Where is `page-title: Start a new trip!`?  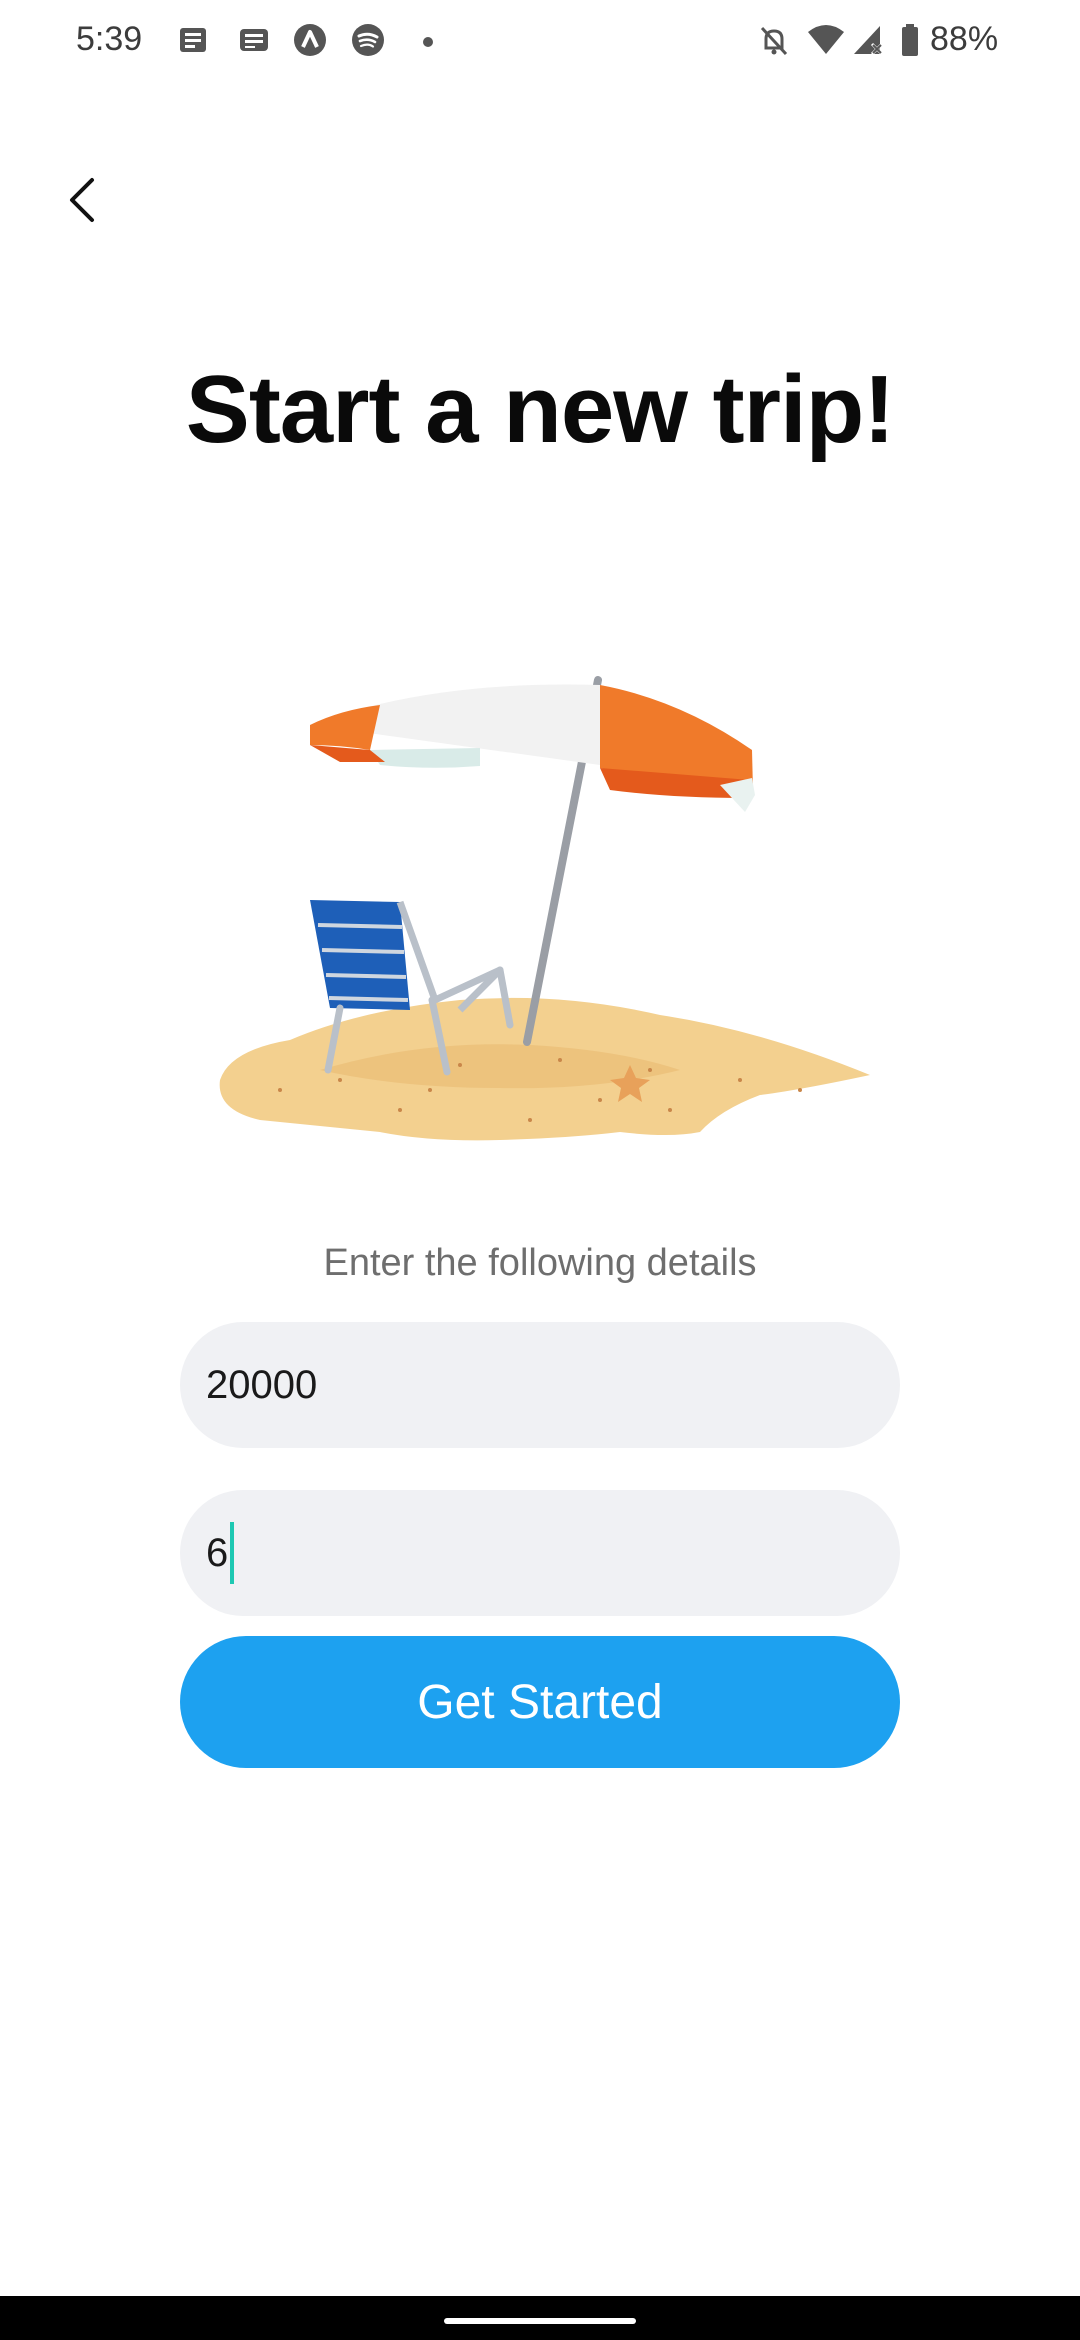 page-title: Start a new trip! is located at coordinates (540, 409).